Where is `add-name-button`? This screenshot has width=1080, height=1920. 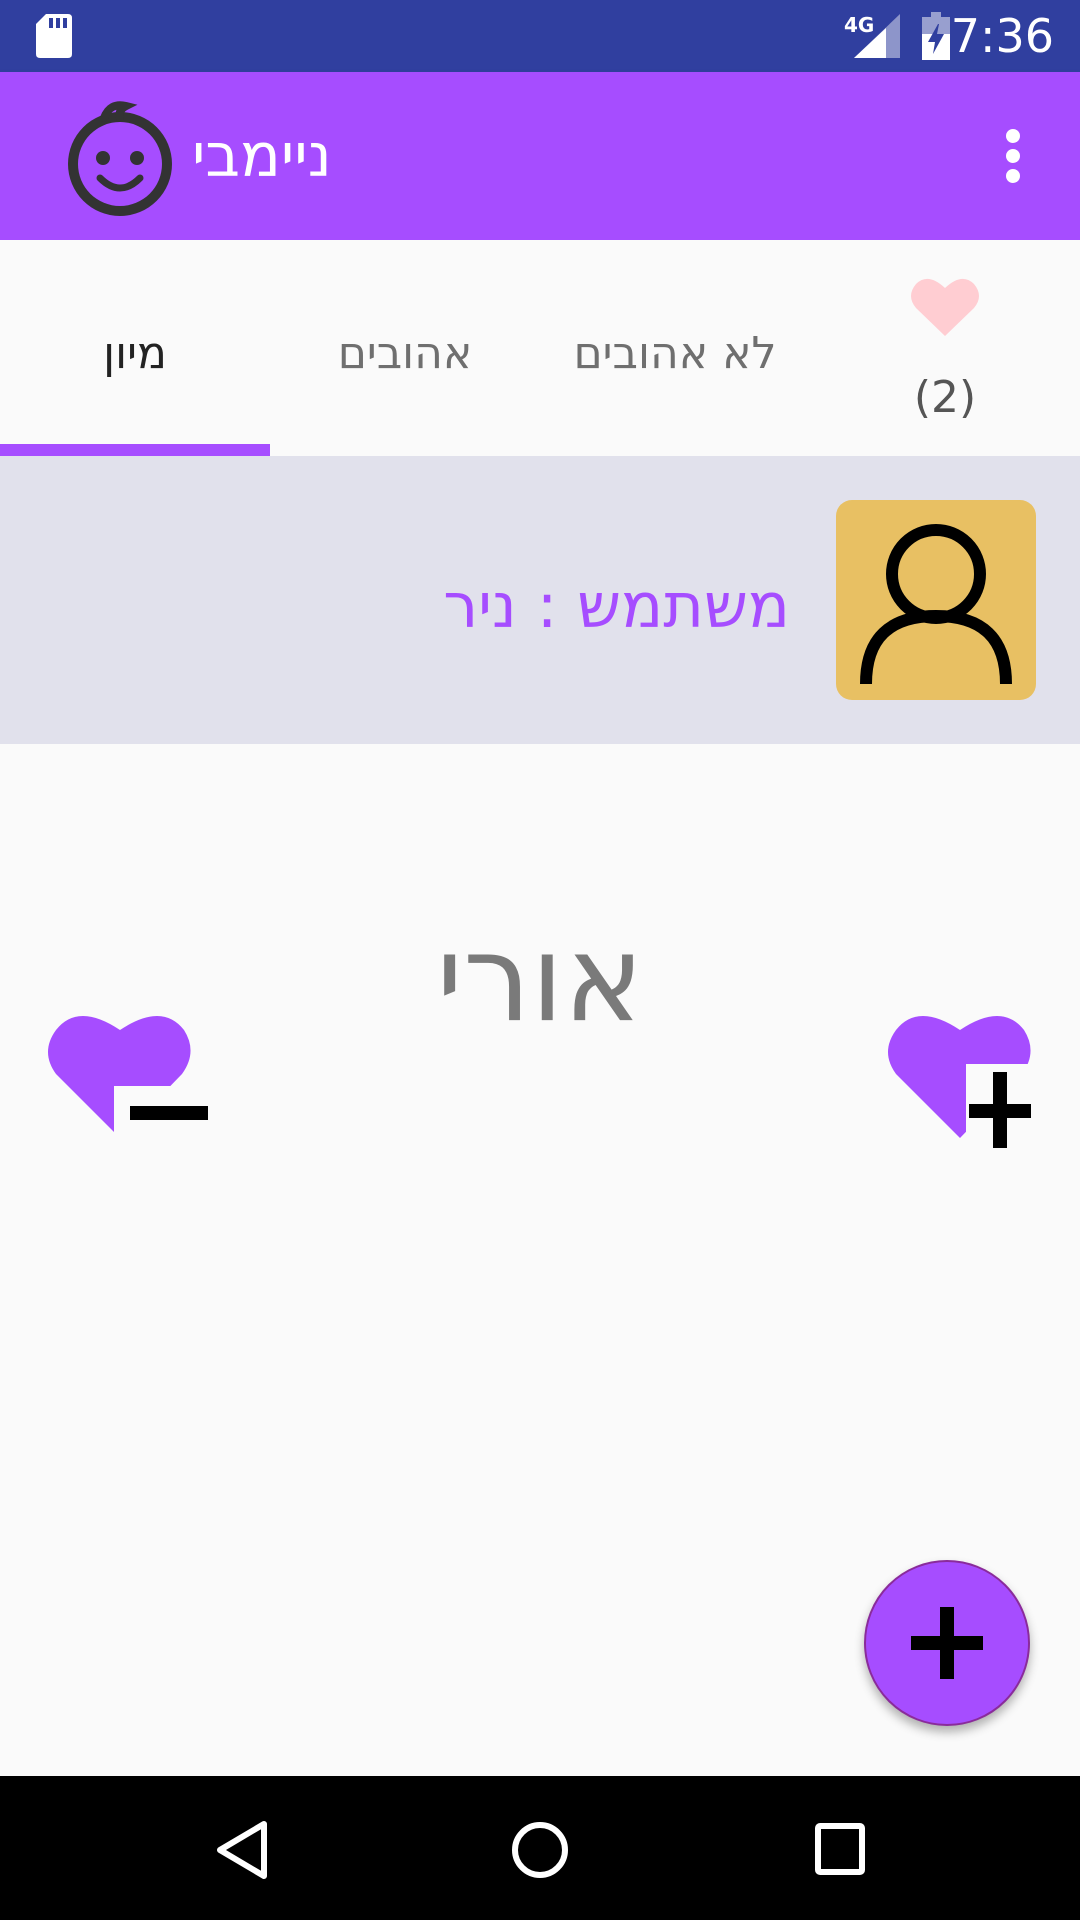
add-name-button is located at coordinates (947, 1643).